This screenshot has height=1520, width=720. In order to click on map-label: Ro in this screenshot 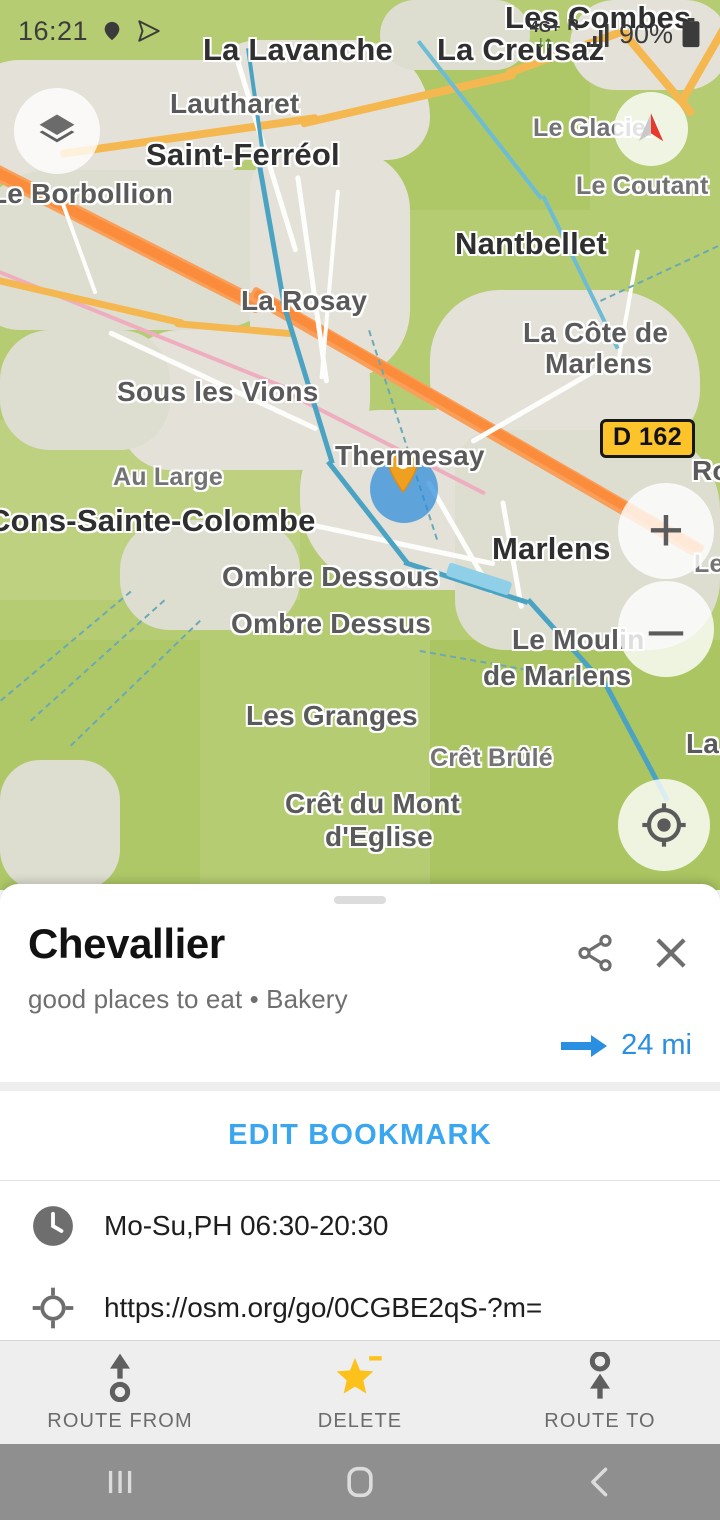, I will do `click(706, 470)`.